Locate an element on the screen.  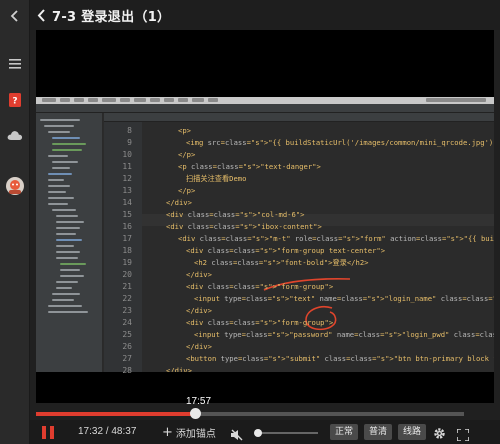
volume-slider is located at coordinates (286, 433).